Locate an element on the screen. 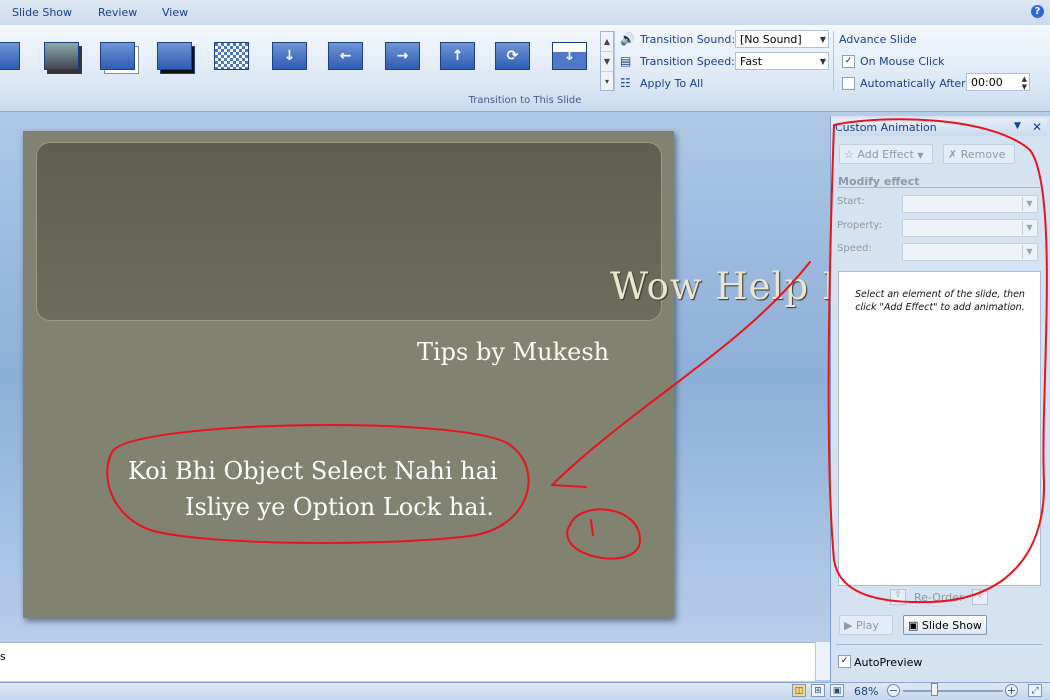 The image size is (1050, 700). remove-button: ✗ Remove is located at coordinates (979, 154).